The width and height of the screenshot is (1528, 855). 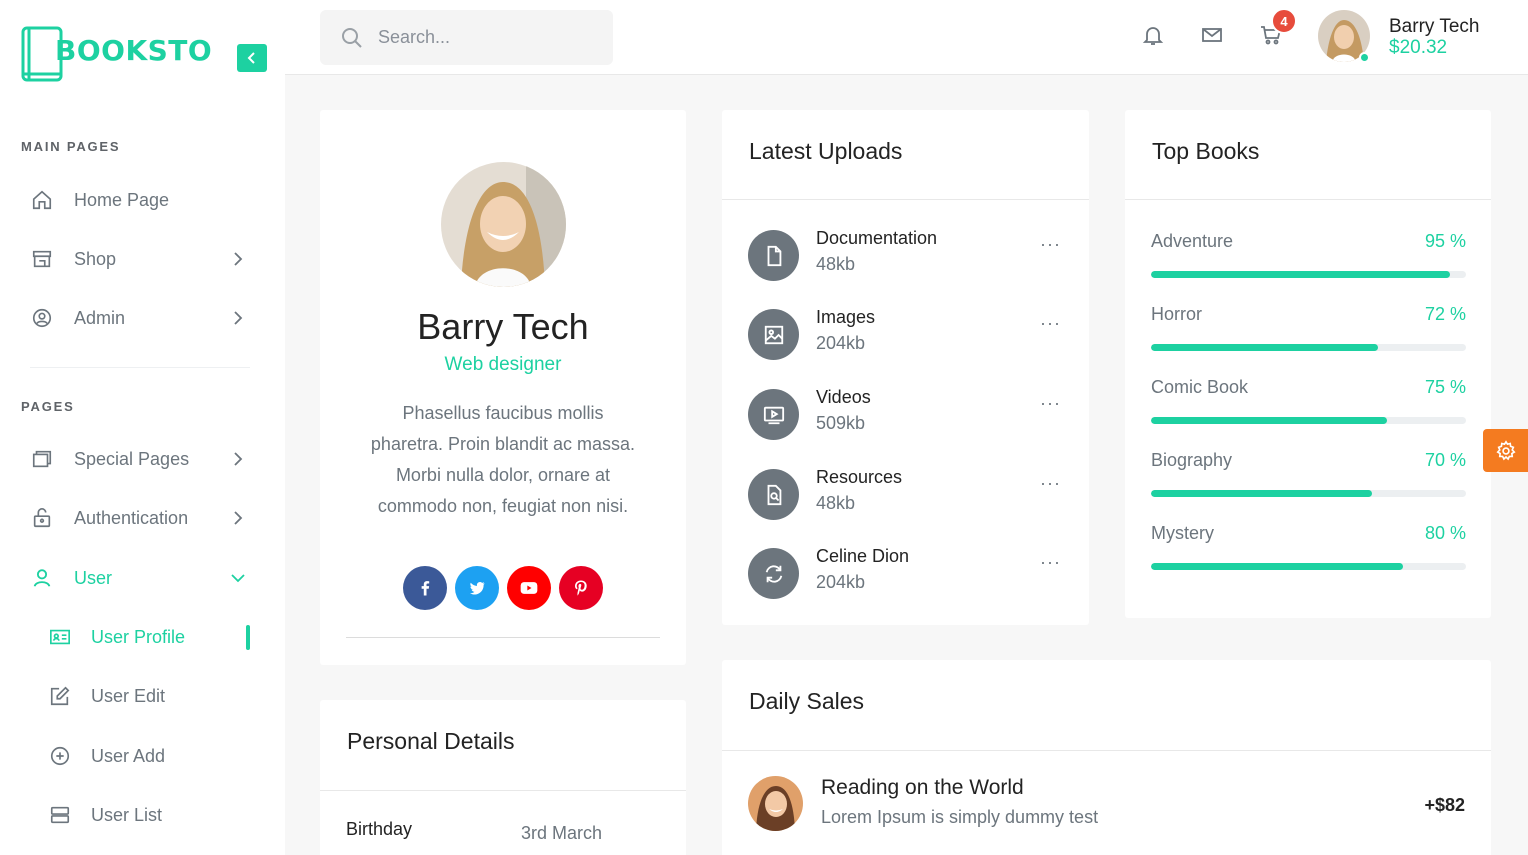 What do you see at coordinates (136, 318) in the screenshot?
I see `sidebar-item-admin: Admin` at bounding box center [136, 318].